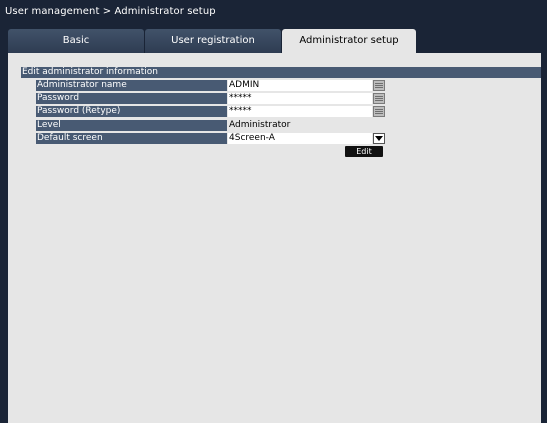 The width and height of the screenshot is (547, 423). I want to click on default-screen-row: Default screen 4Screen-A, so click(210, 138).